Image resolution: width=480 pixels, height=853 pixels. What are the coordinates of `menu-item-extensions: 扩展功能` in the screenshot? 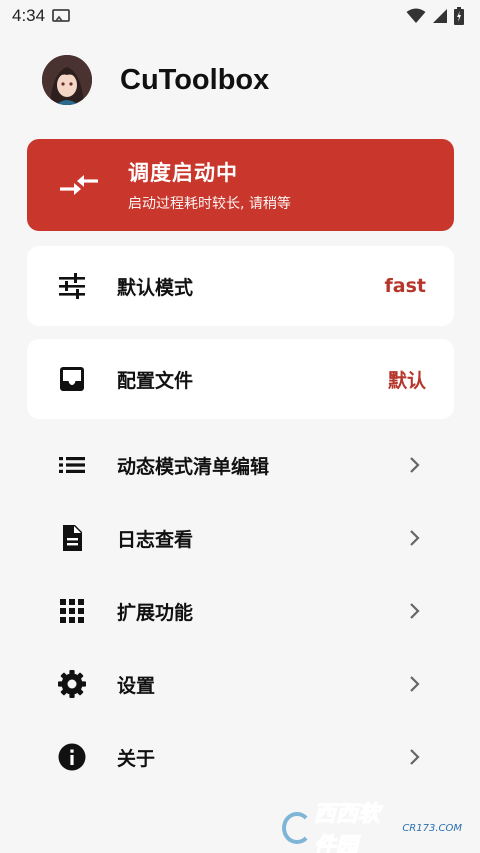 It's located at (240, 611).